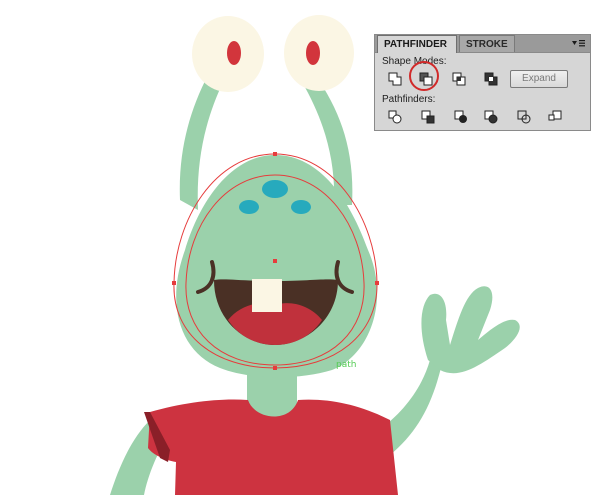  What do you see at coordinates (313, 53) in the screenshot?
I see `right-pupil` at bounding box center [313, 53].